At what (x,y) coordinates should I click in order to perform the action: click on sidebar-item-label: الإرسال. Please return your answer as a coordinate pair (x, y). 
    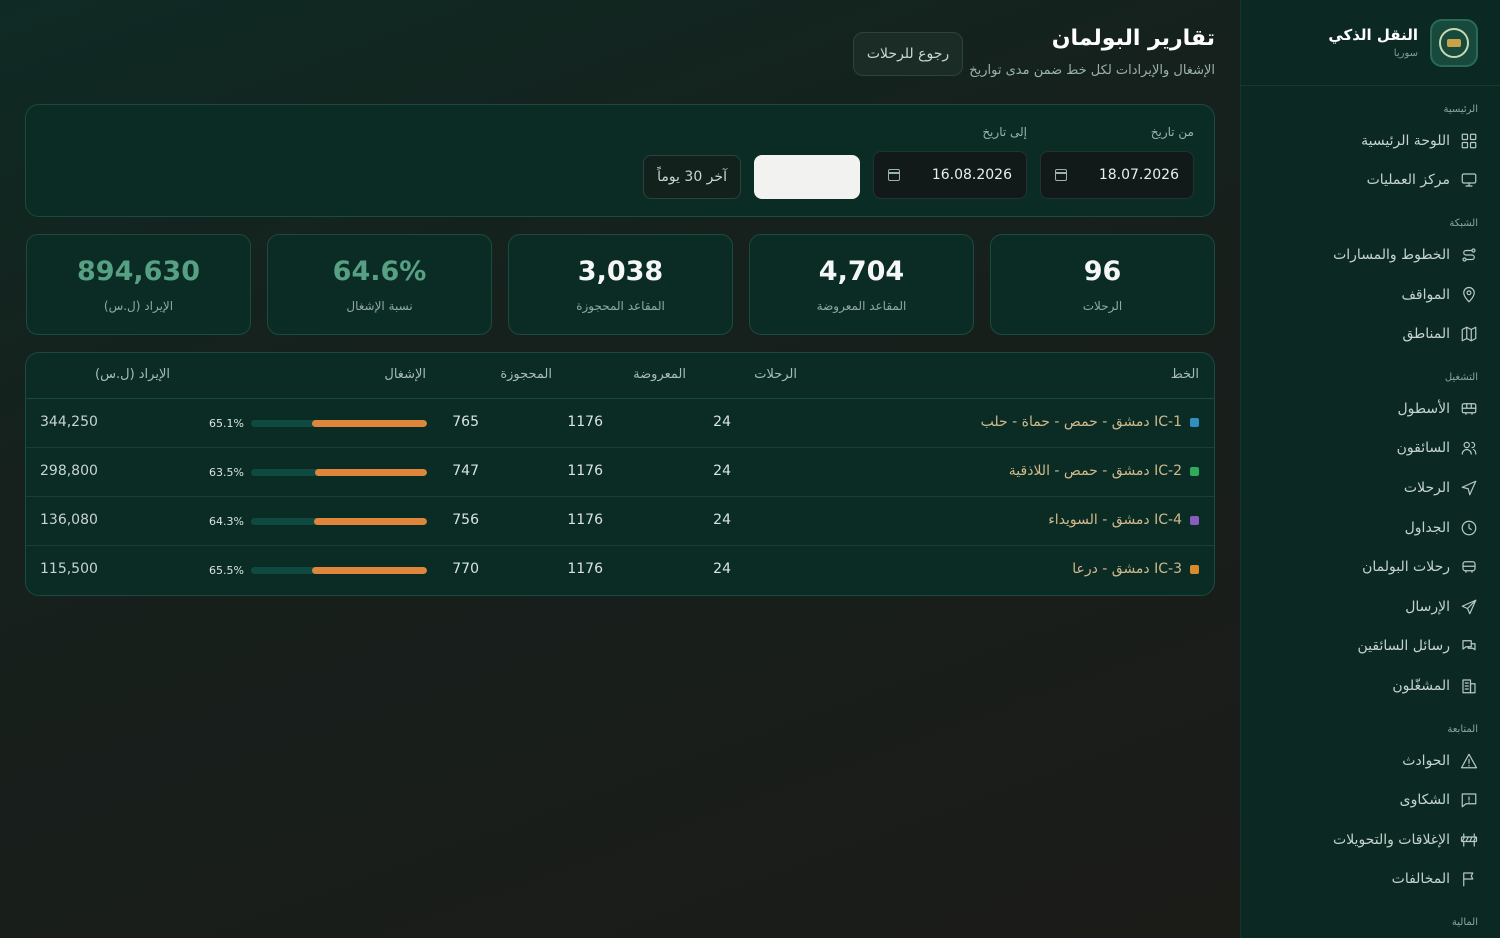
    Looking at the image, I should click on (1427, 606).